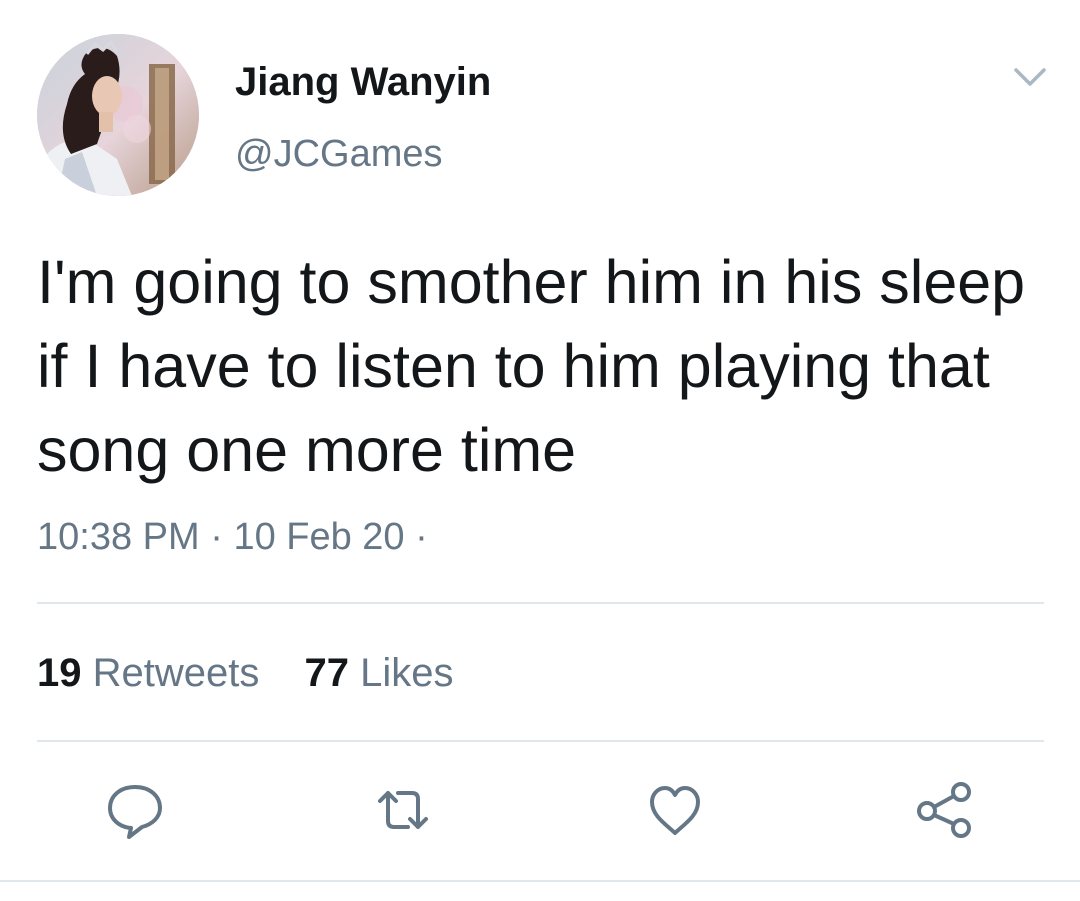  I want to click on likes-count: 77, so click(327, 673).